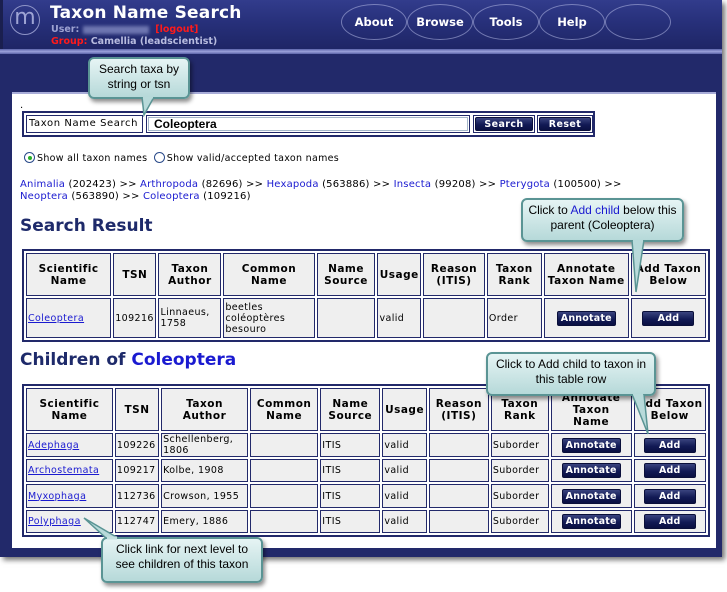  I want to click on col-common-name: Common Name, so click(284, 409).